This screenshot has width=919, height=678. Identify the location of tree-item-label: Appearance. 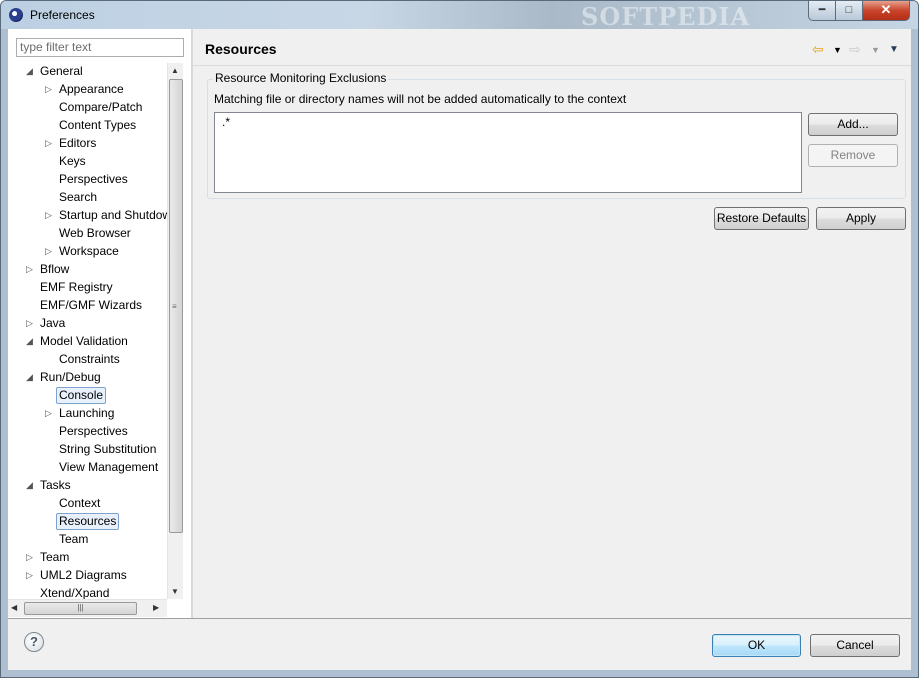
(91, 89).